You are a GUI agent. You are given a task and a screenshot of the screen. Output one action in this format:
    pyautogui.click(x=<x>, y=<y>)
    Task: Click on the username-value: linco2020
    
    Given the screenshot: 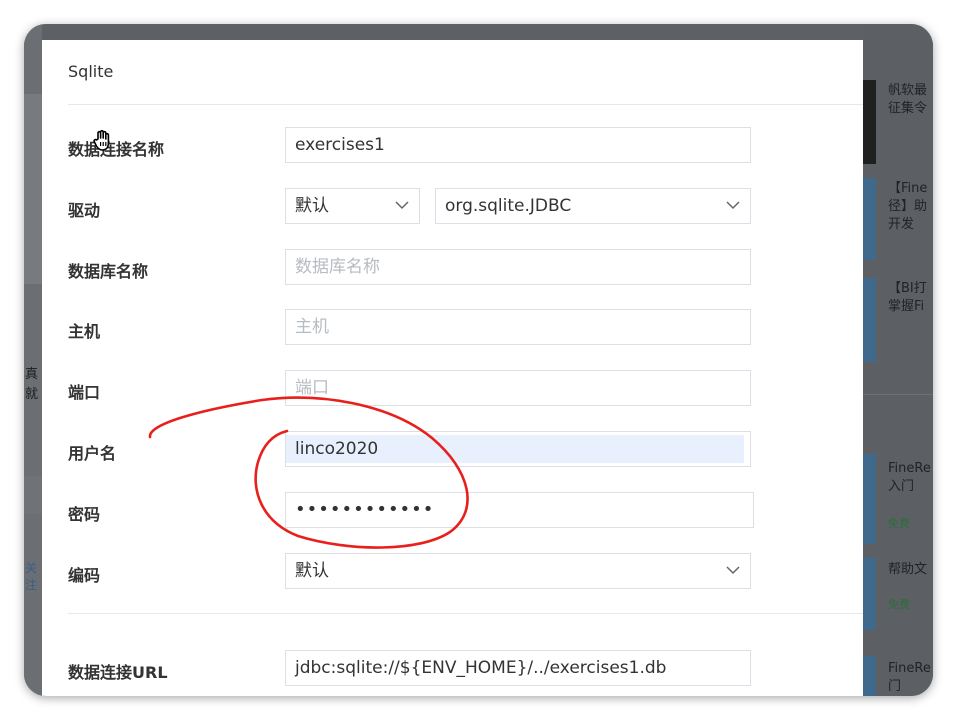 What is the action you would take?
    pyautogui.click(x=337, y=449)
    